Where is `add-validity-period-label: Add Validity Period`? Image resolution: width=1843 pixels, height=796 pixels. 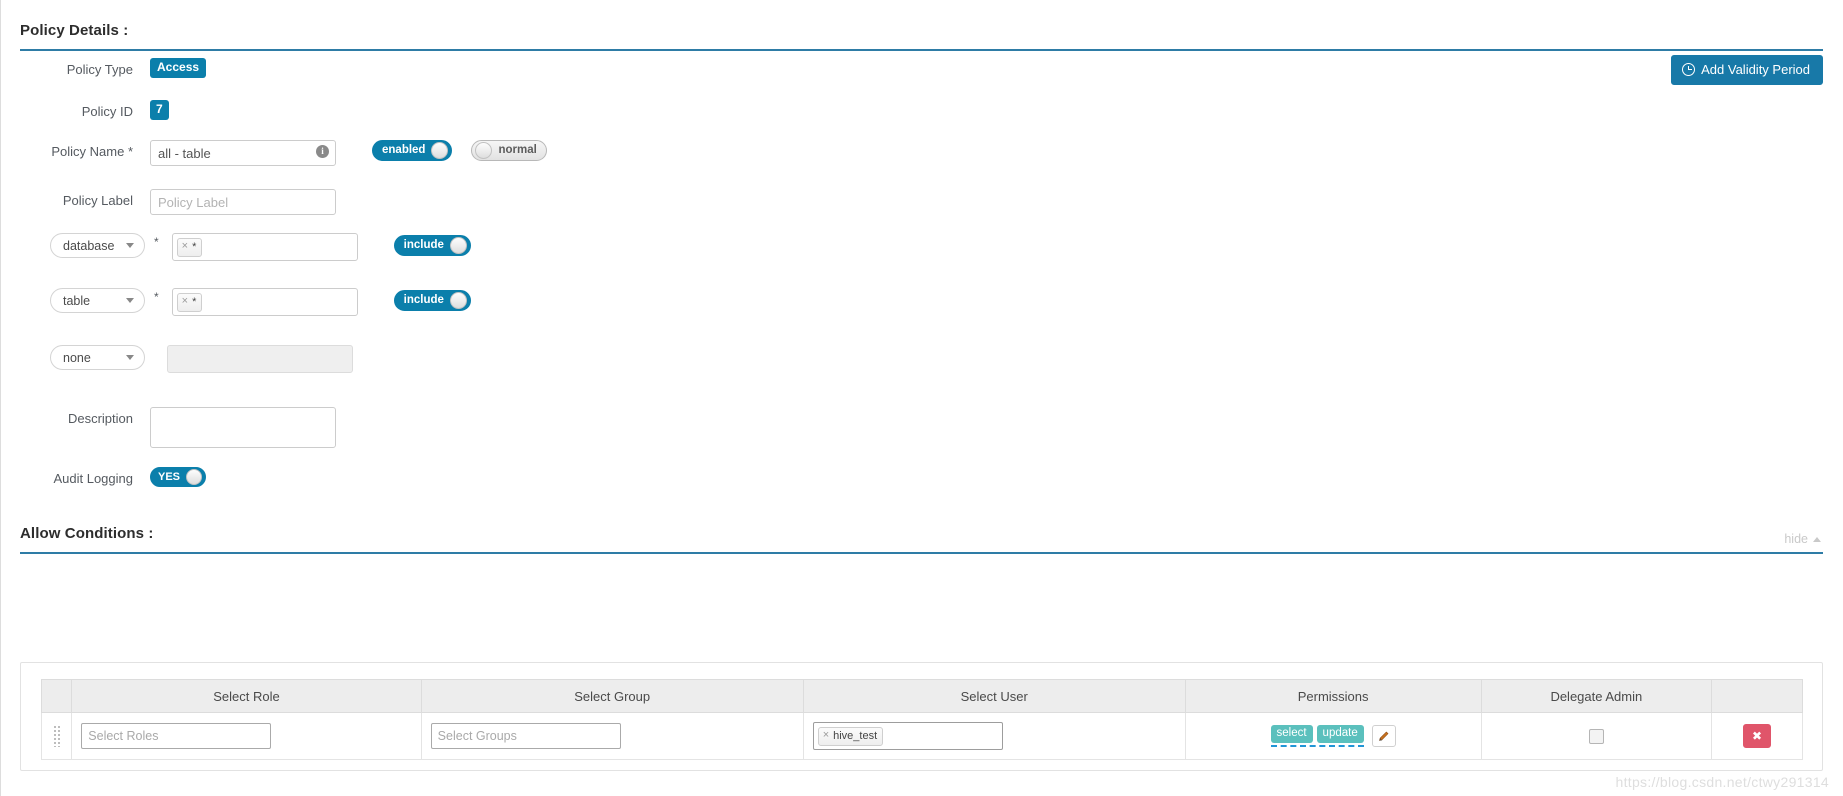
add-validity-period-label: Add Validity Period is located at coordinates (1755, 69).